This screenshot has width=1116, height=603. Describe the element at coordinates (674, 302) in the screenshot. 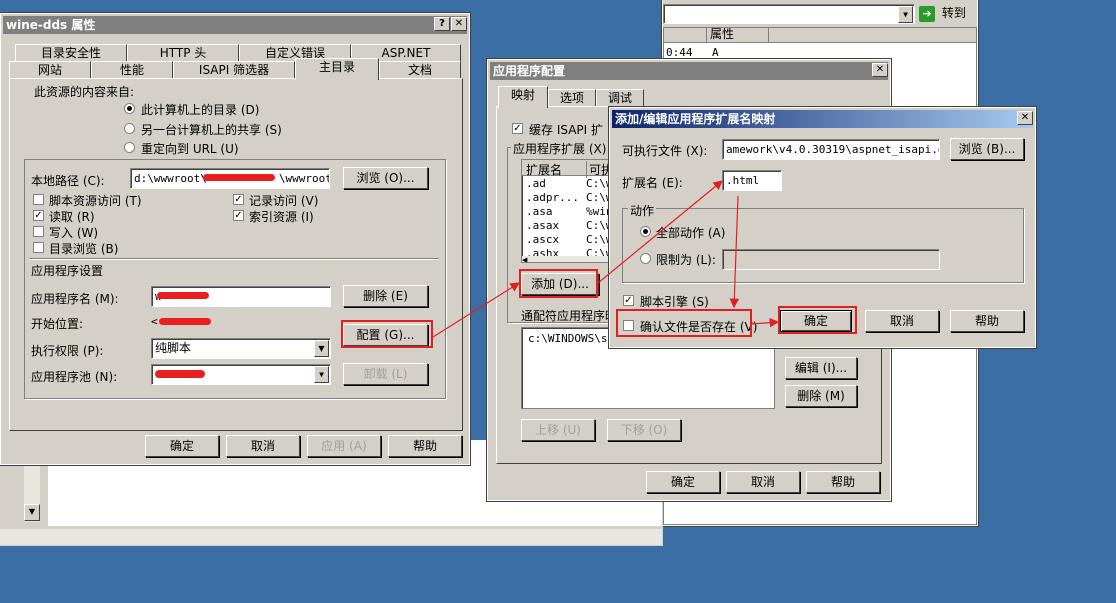

I see `script-engine-label: 脚本引擎 (S)` at that location.